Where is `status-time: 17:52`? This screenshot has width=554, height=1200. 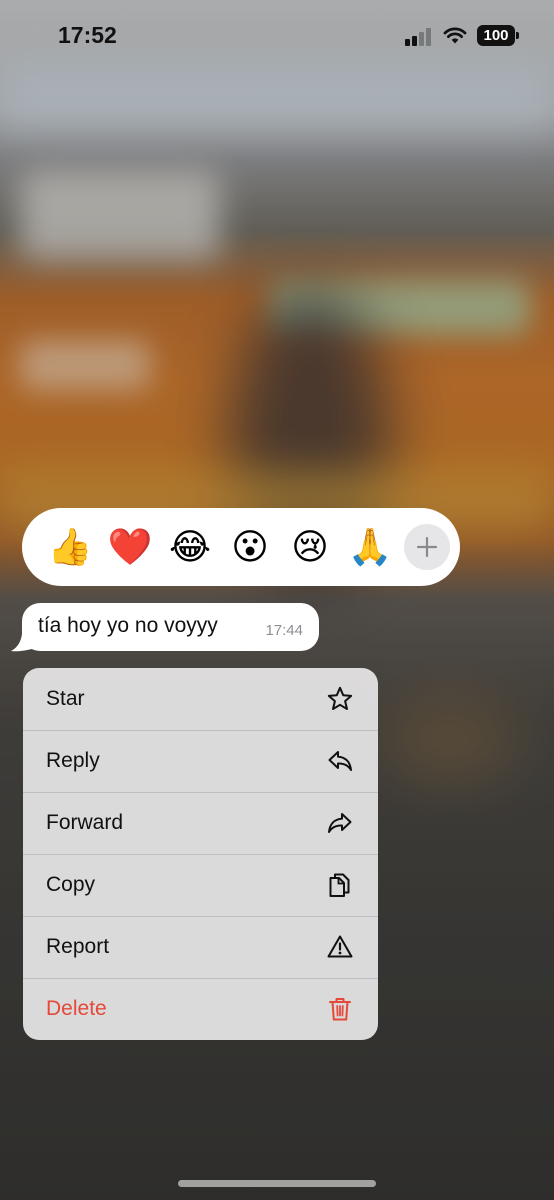
status-time: 17:52 is located at coordinates (87, 35).